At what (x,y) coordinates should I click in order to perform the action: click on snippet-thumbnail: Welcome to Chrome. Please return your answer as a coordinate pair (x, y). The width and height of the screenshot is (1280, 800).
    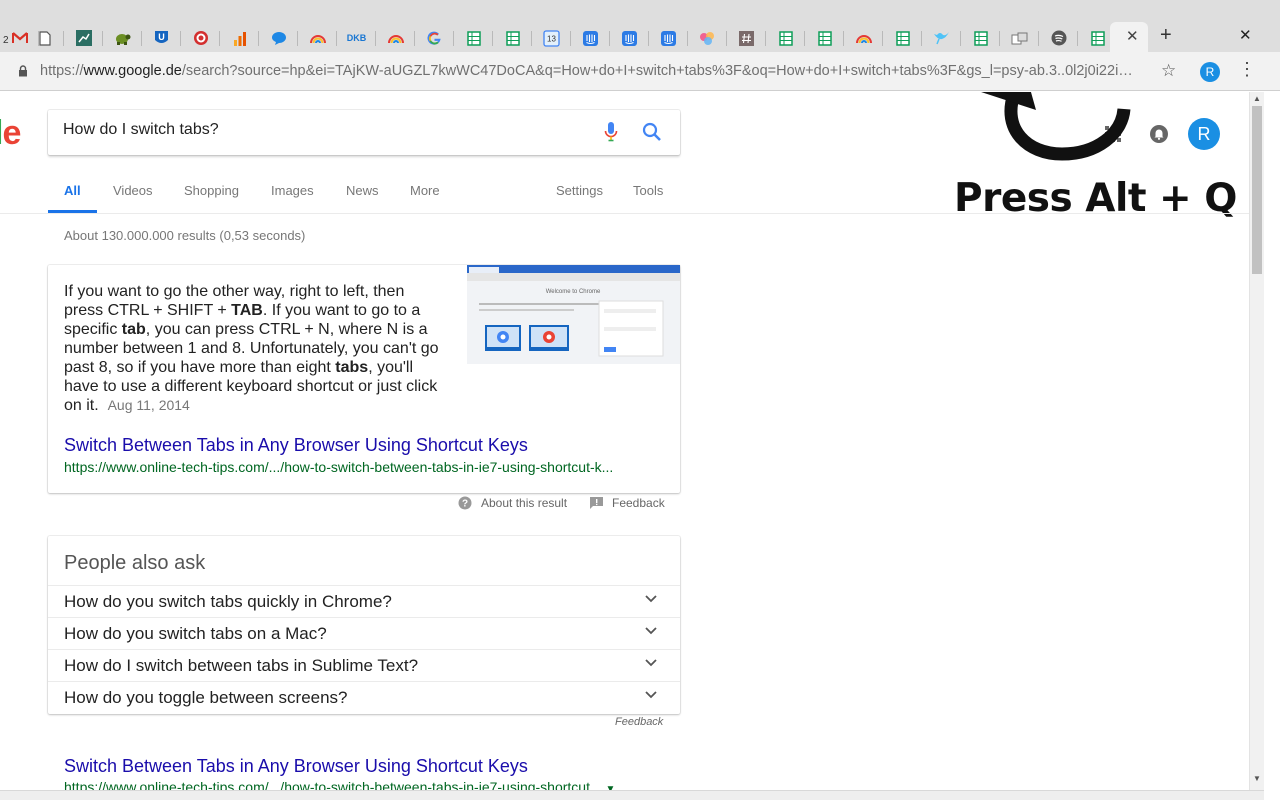
    Looking at the image, I should click on (573, 314).